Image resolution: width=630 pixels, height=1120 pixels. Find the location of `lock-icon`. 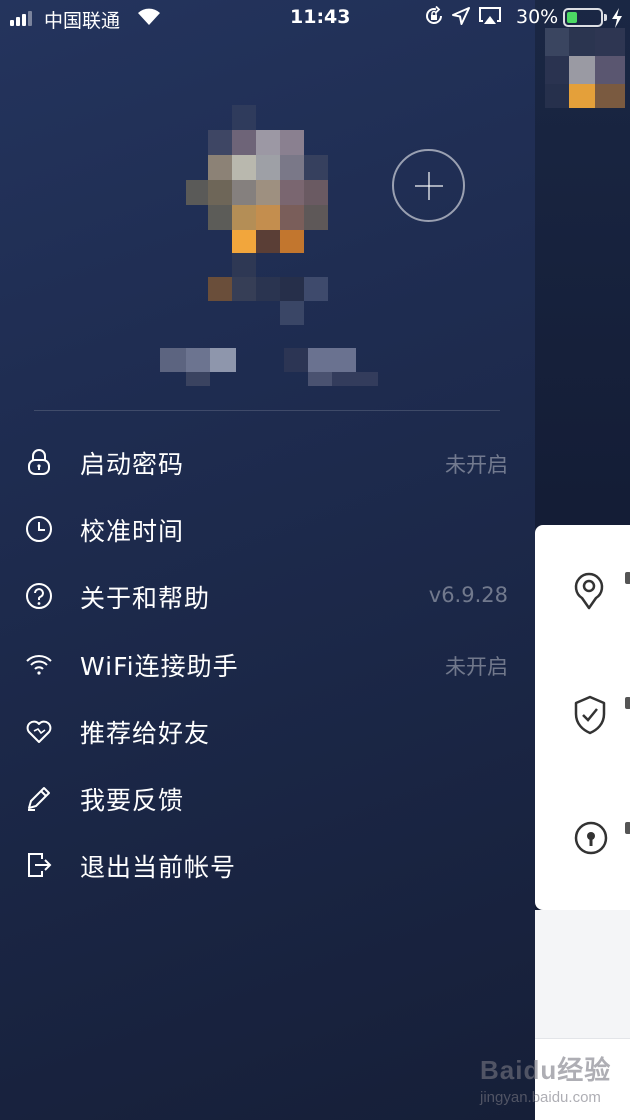

lock-icon is located at coordinates (39, 462).